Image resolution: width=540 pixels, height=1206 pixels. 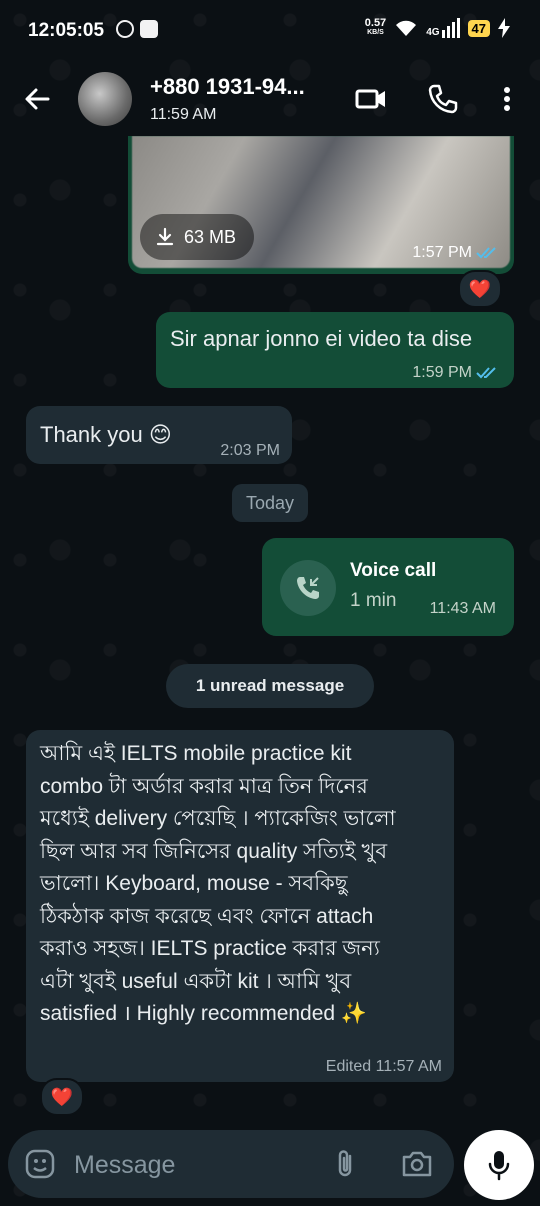 I want to click on outgoing-message: Sir apnar jonno ei video ta dise 1:59 PM, so click(x=335, y=350).